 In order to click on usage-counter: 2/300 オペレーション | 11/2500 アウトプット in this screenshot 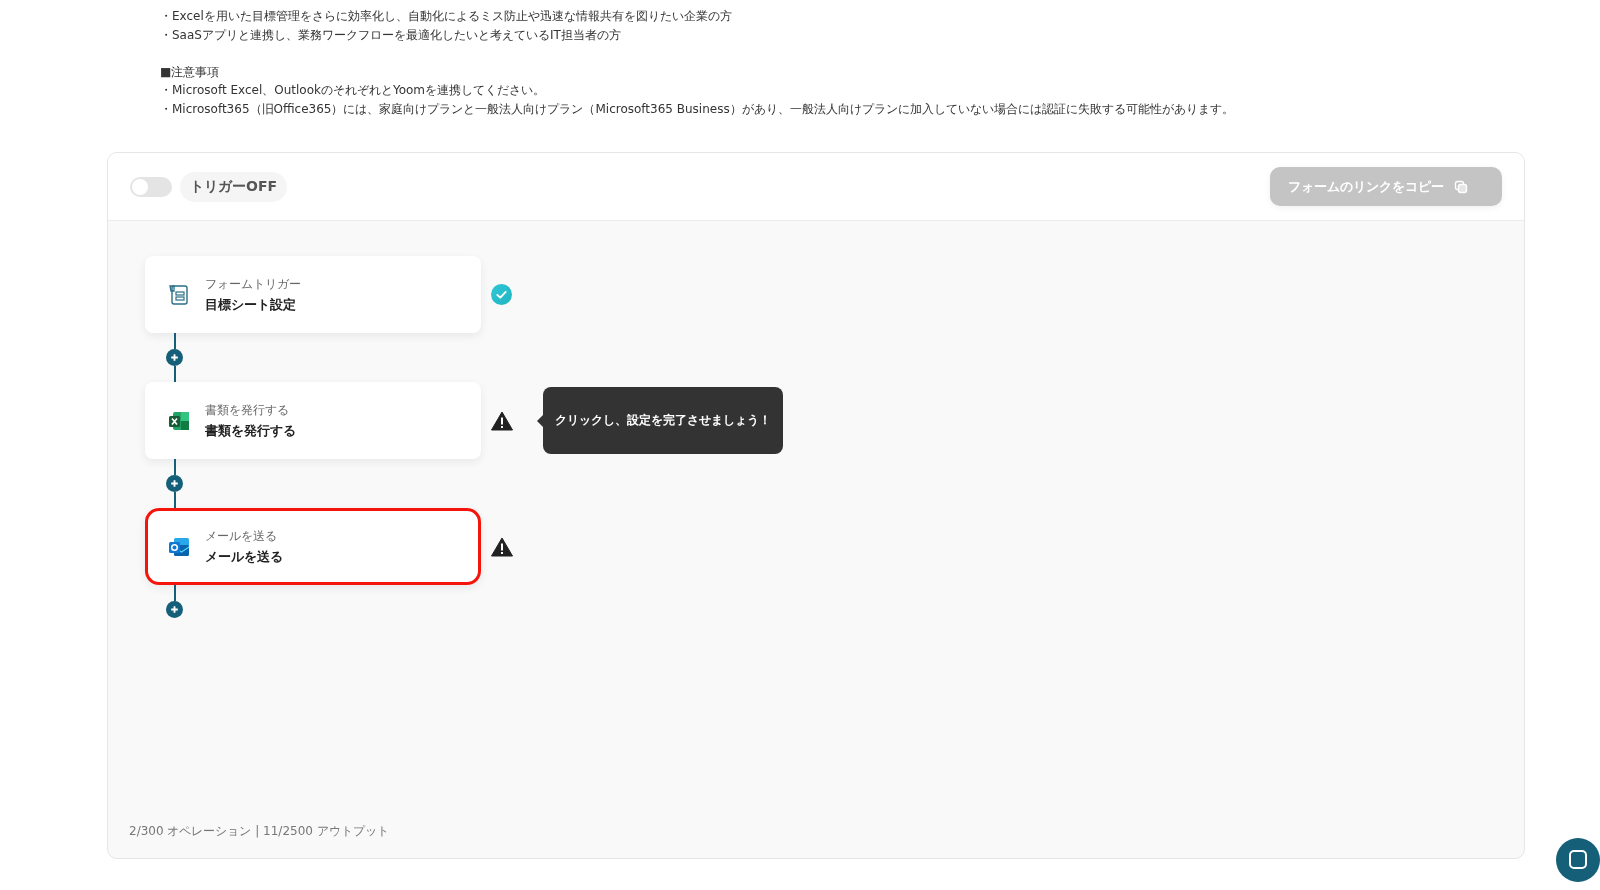, I will do `click(259, 831)`.